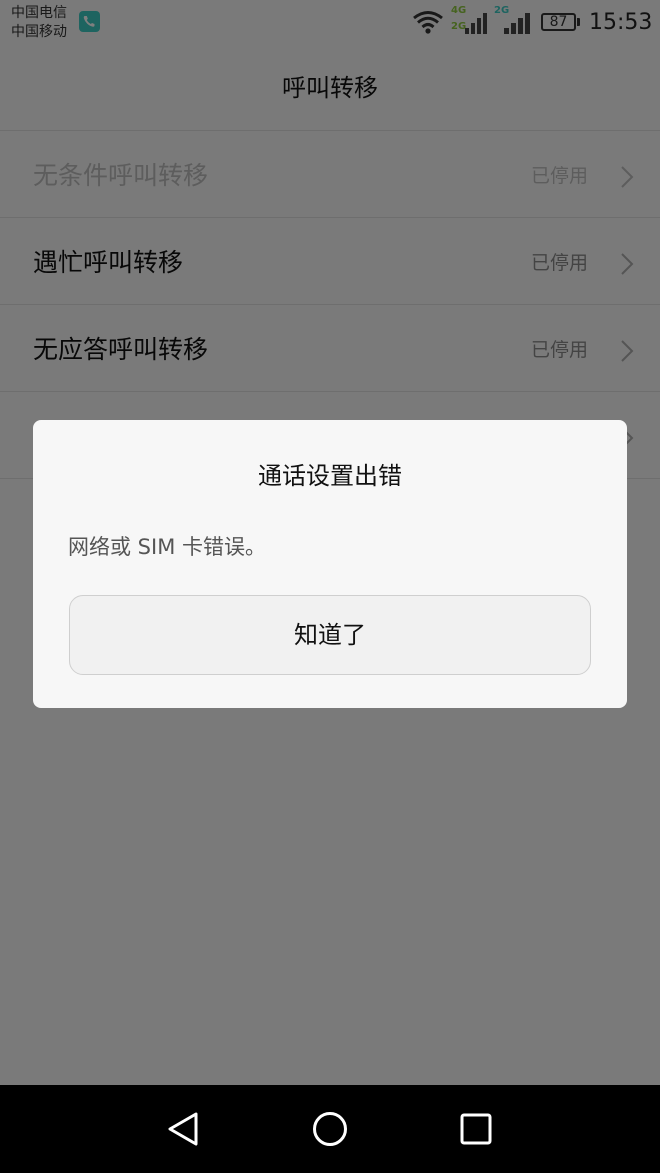  What do you see at coordinates (330, 476) in the screenshot?
I see `dialog-title: 通话设置出错` at bounding box center [330, 476].